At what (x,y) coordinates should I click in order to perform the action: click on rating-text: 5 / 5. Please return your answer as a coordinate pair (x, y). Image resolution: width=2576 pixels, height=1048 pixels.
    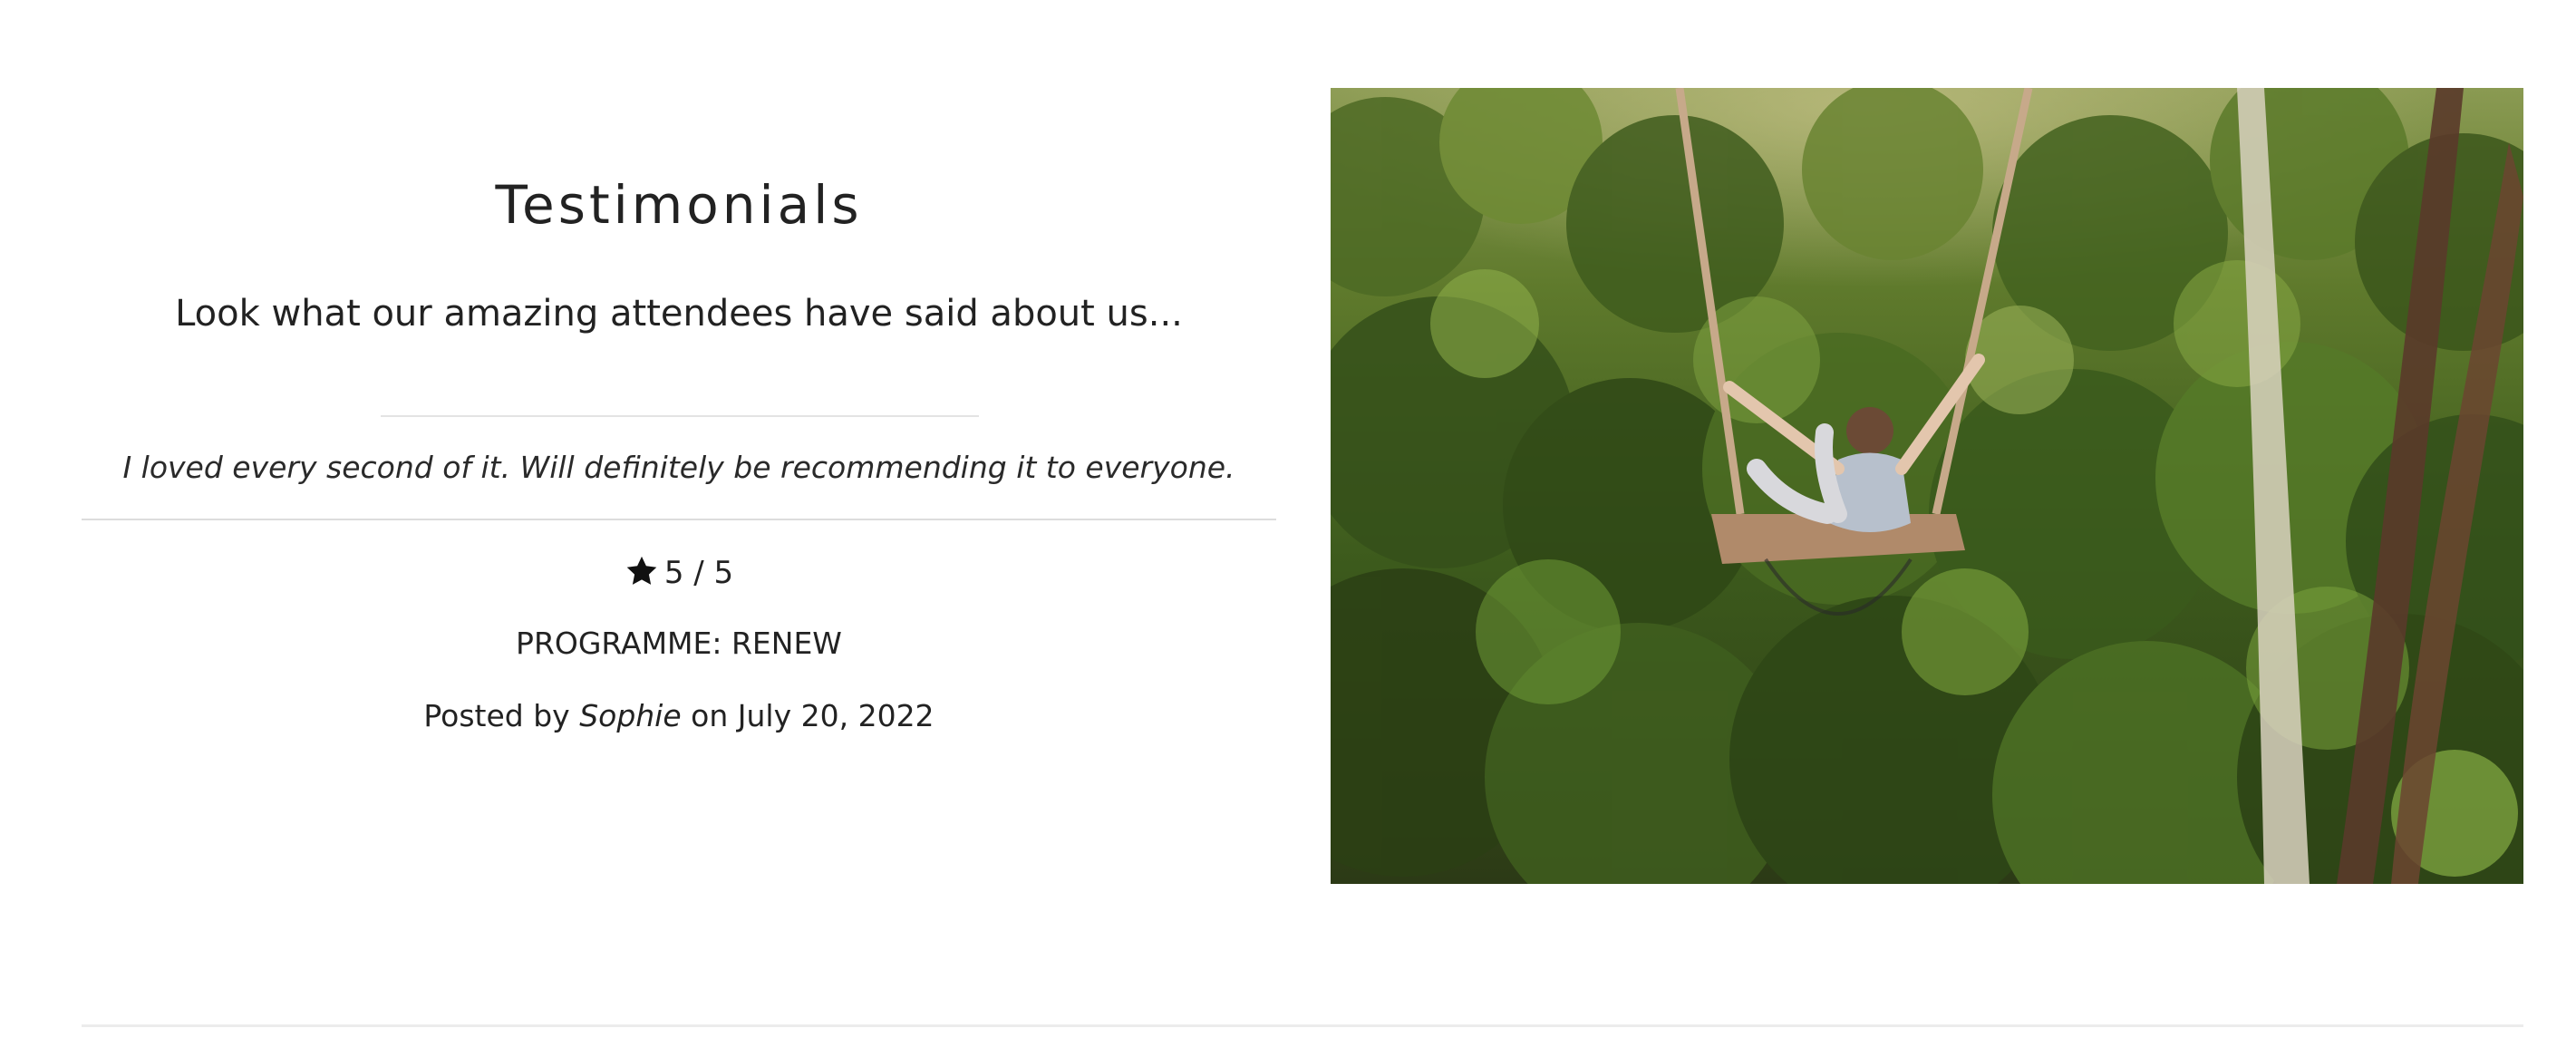
    Looking at the image, I should click on (698, 573).